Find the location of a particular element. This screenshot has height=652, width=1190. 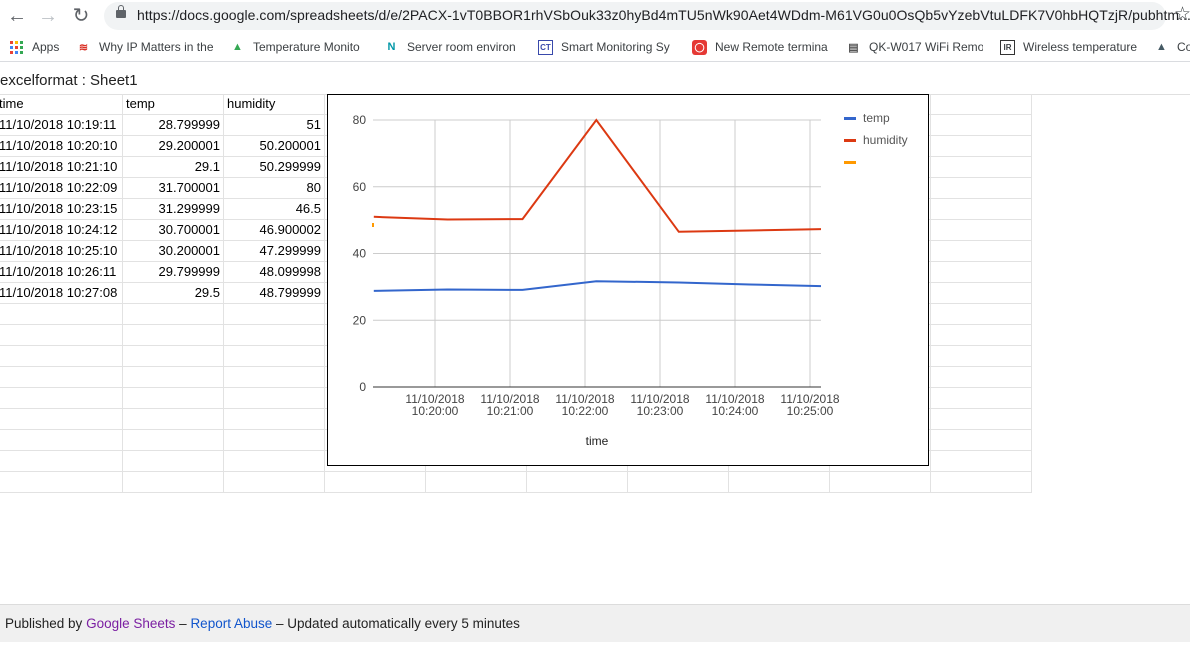

y-tick-label: 20 is located at coordinates (360, 320).